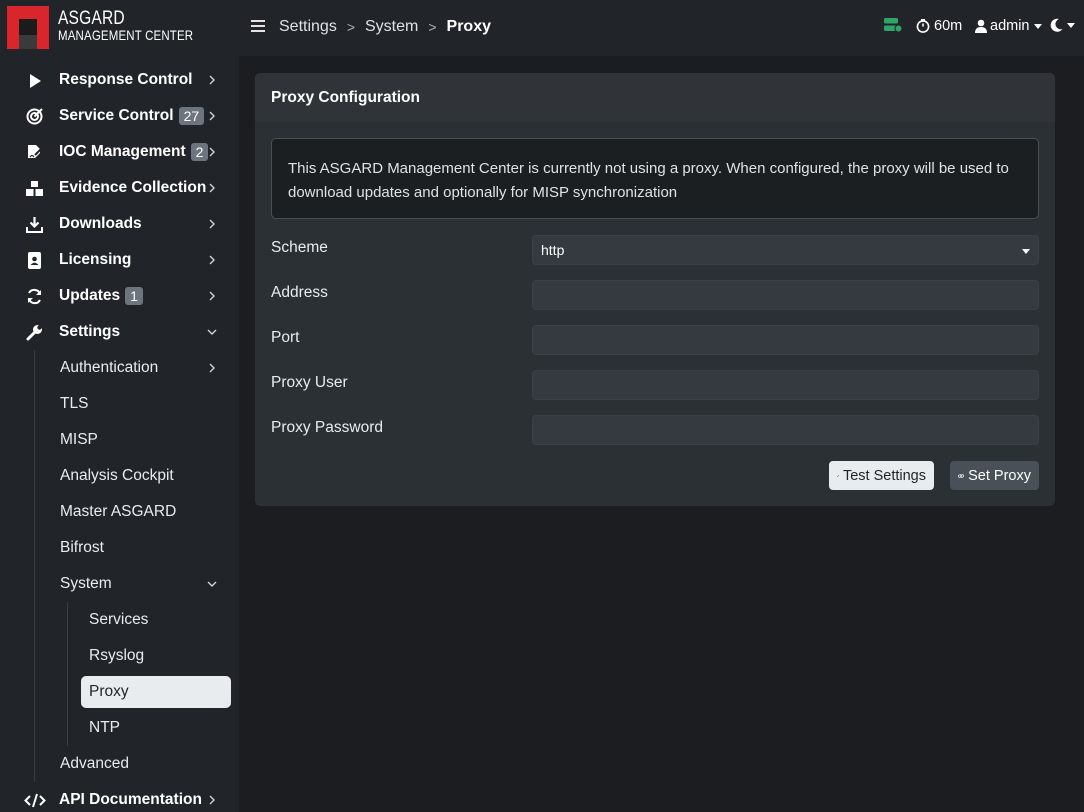 This screenshot has height=812, width=1084. Describe the element at coordinates (34, 152) in the screenshot. I see `file-signature-icon` at that location.